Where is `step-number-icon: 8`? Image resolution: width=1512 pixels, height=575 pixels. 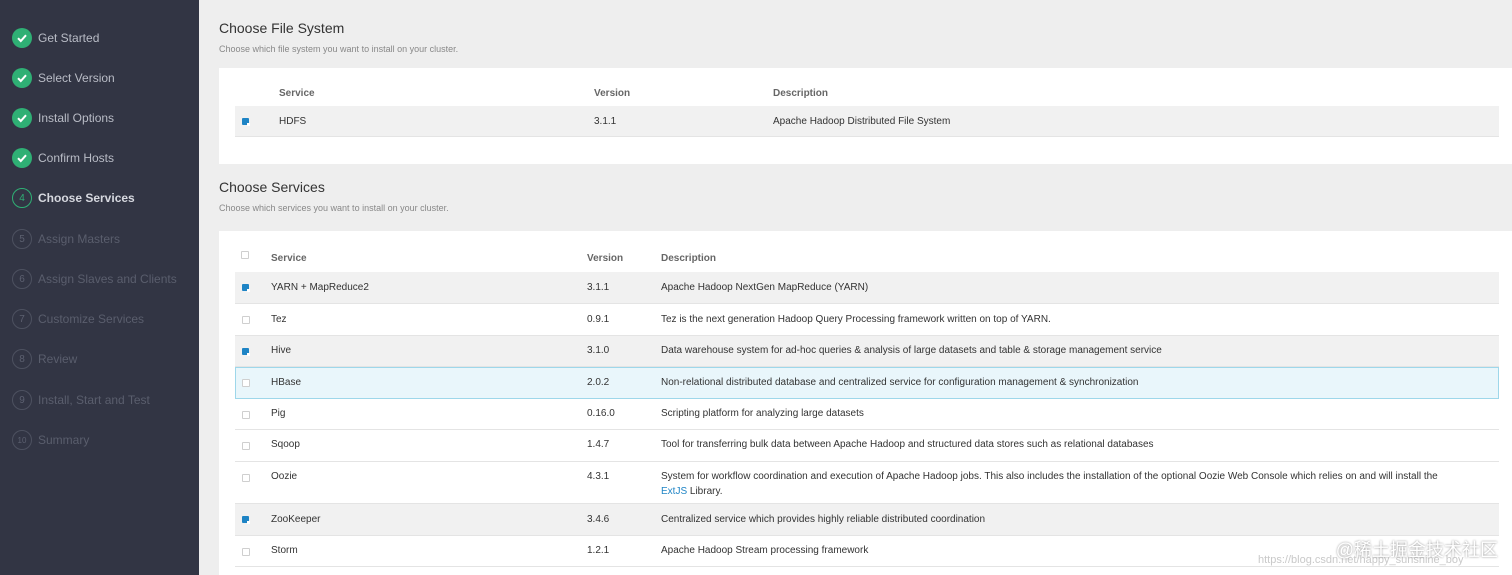
step-number-icon: 8 is located at coordinates (22, 359).